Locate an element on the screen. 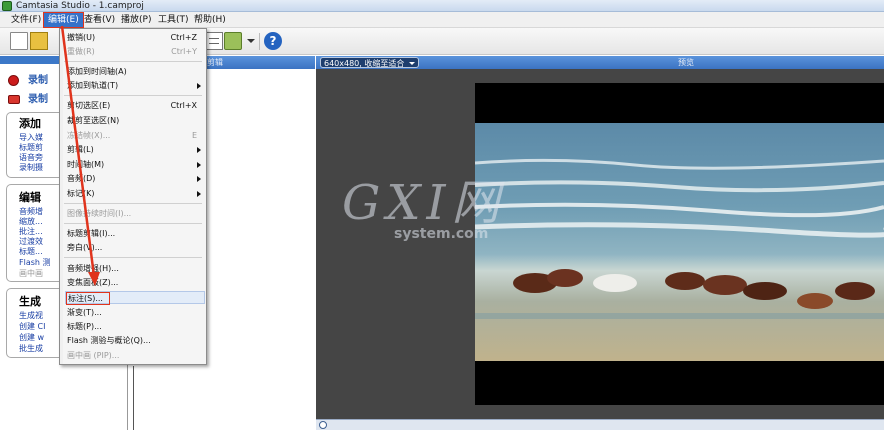 The image size is (884, 430). menu-gutter is located at coordinates (61, 196).